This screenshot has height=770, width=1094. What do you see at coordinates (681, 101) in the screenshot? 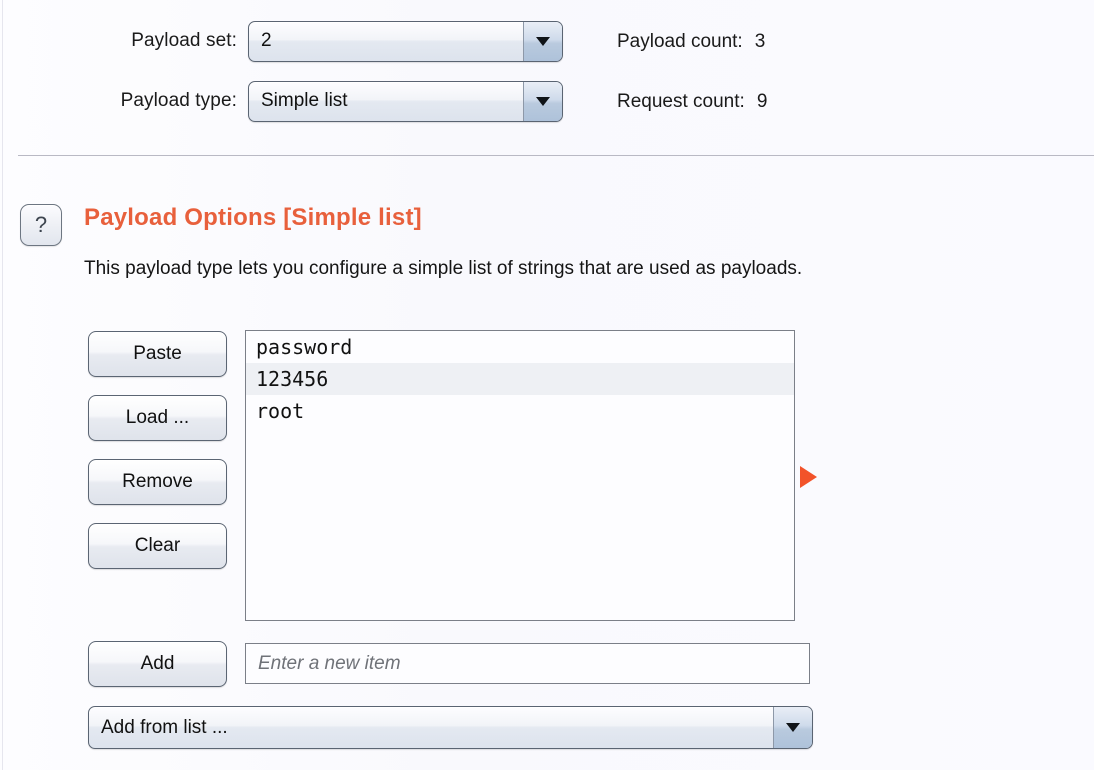
I see `request-count-label: Request count:` at bounding box center [681, 101].